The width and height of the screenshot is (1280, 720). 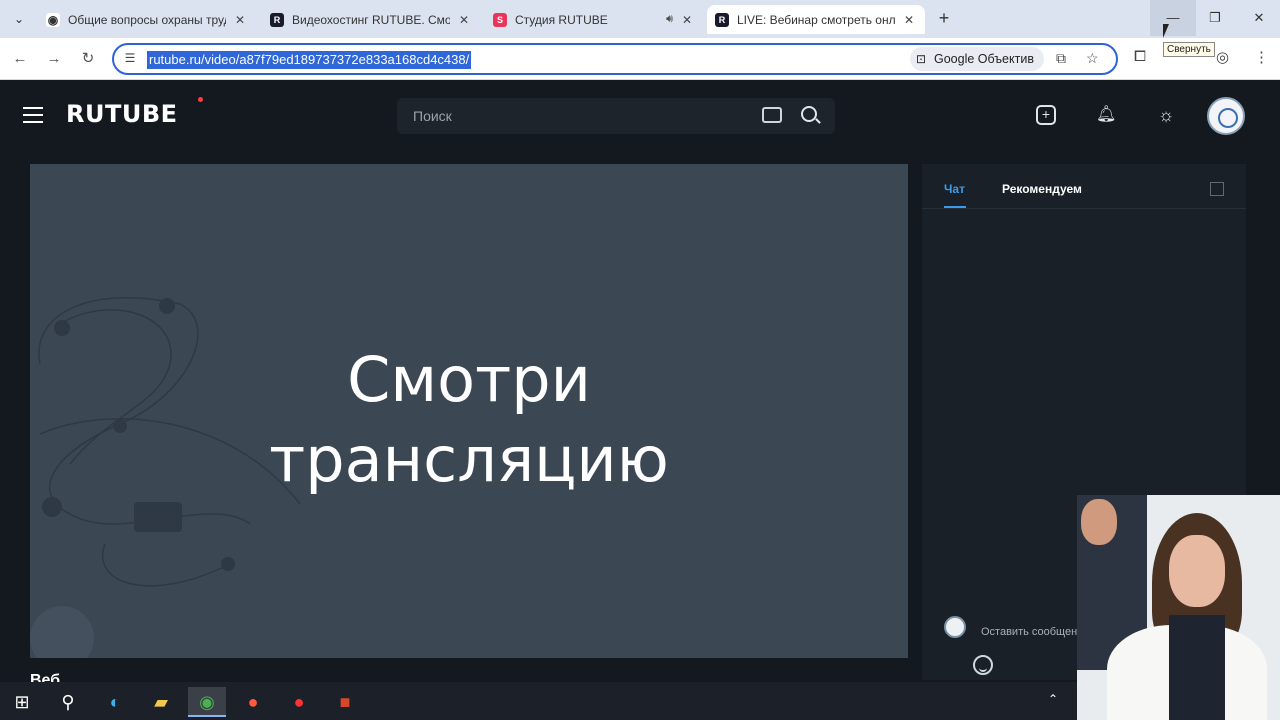 I want to click on avatar, so click(x=1226, y=116).